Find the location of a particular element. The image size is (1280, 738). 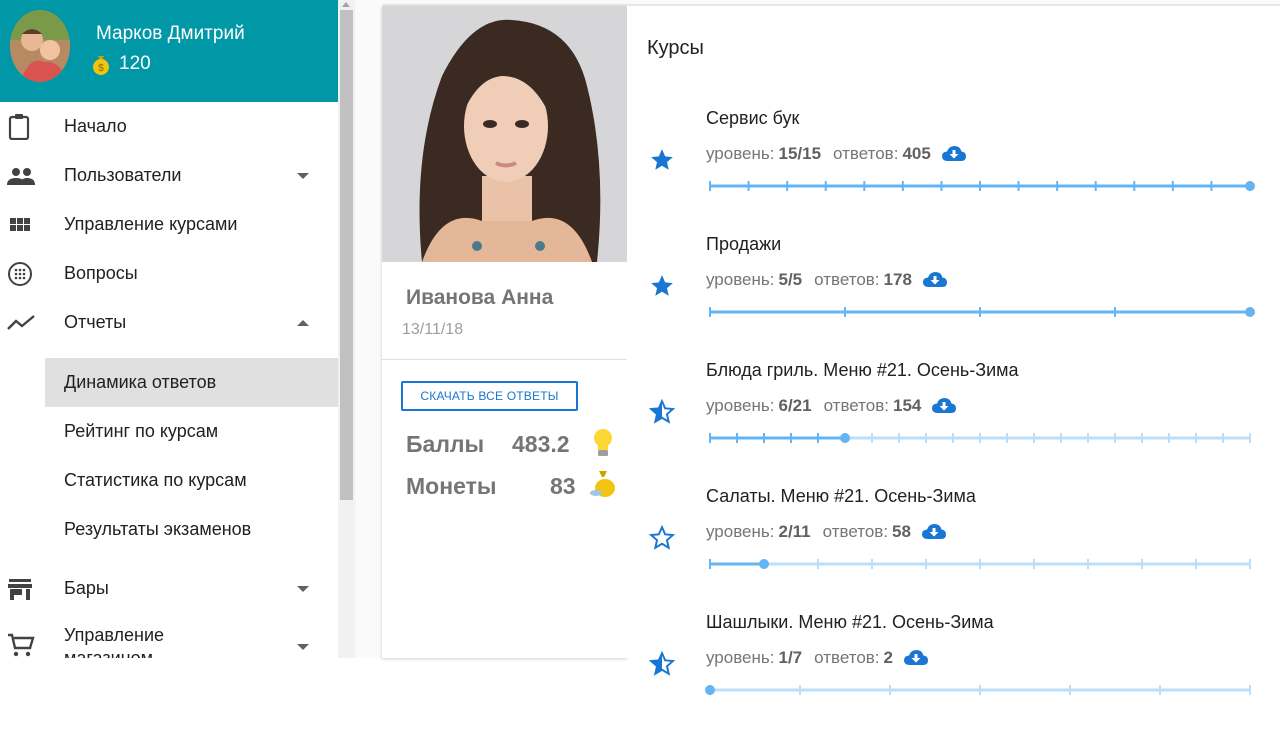

subnav-label: Рейтинг по курсам is located at coordinates (141, 431).